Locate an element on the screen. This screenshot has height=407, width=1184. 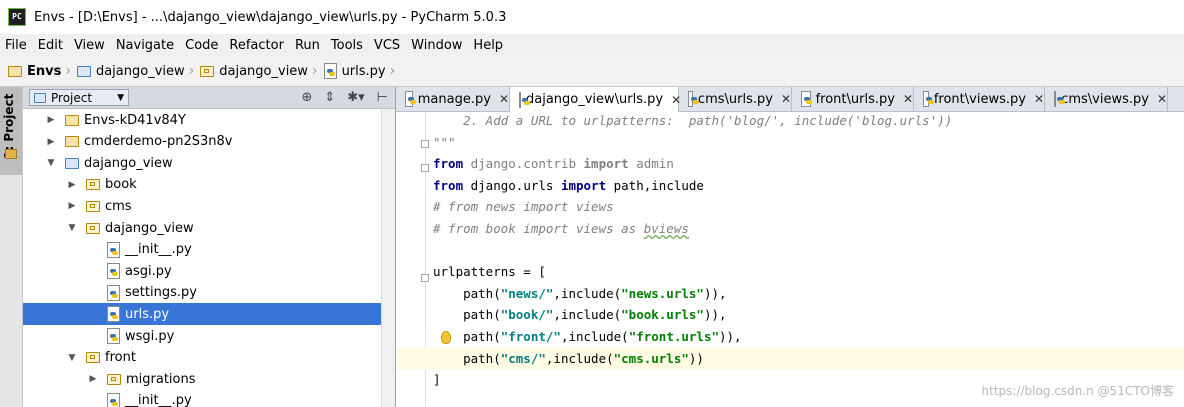
editor-tab: front\urls.py ✕ is located at coordinates (853, 99).